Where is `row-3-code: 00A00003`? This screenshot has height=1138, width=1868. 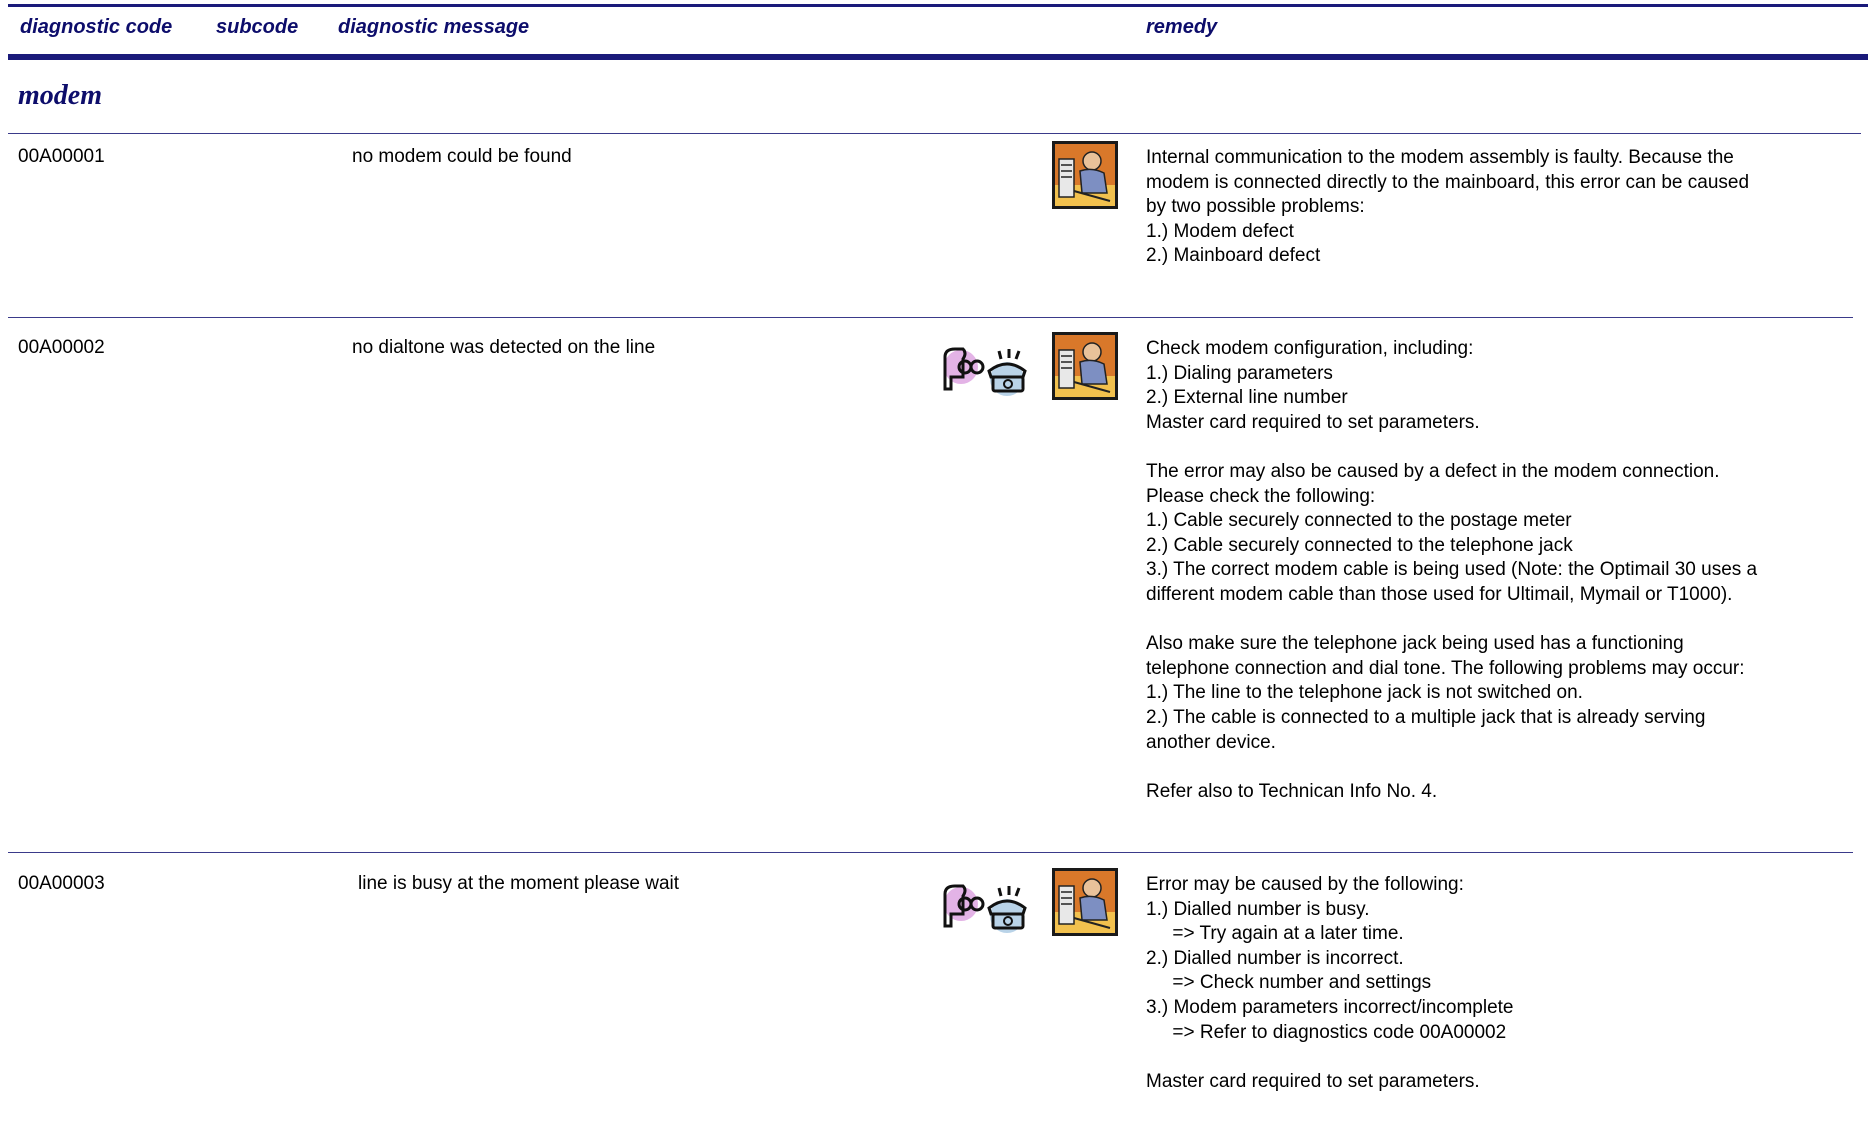 row-3-code: 00A00003 is located at coordinates (61, 883).